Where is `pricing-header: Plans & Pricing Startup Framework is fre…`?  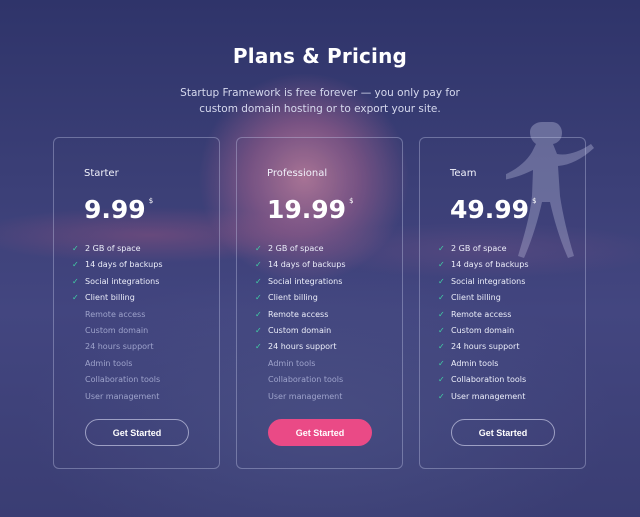
pricing-header: Plans & Pricing Startup Framework is fre… is located at coordinates (320, 80).